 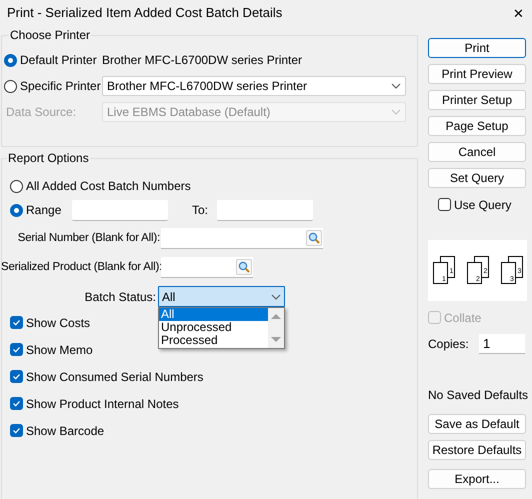 I want to click on printer-dropdown: Brother MFC-L6700DW series Printer, so click(x=254, y=86).